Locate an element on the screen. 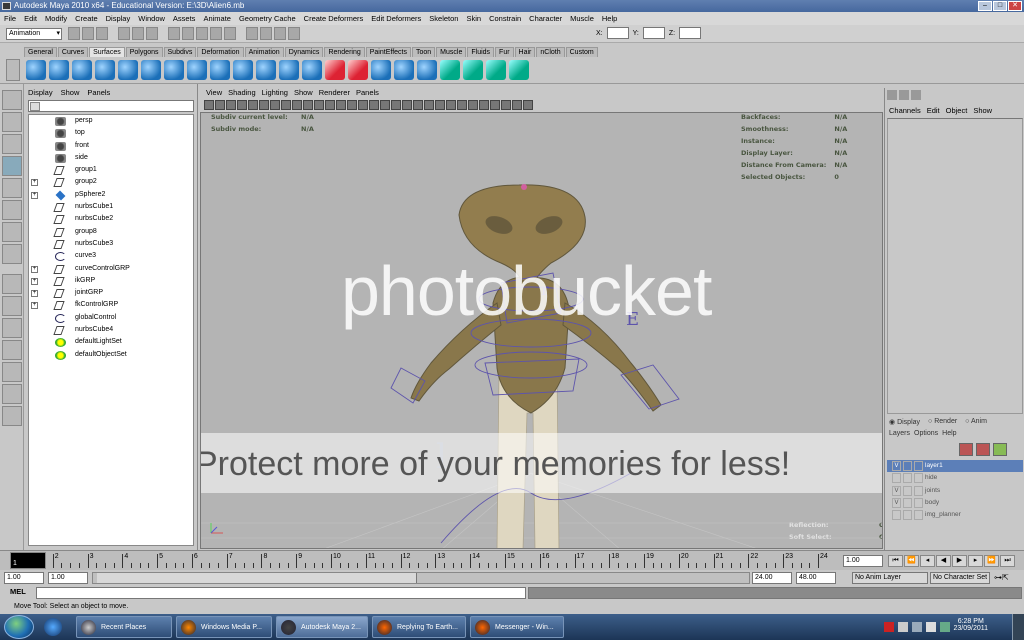 The height and width of the screenshot is (640, 1024). new-layer-selected-icon is located at coordinates (983, 449).